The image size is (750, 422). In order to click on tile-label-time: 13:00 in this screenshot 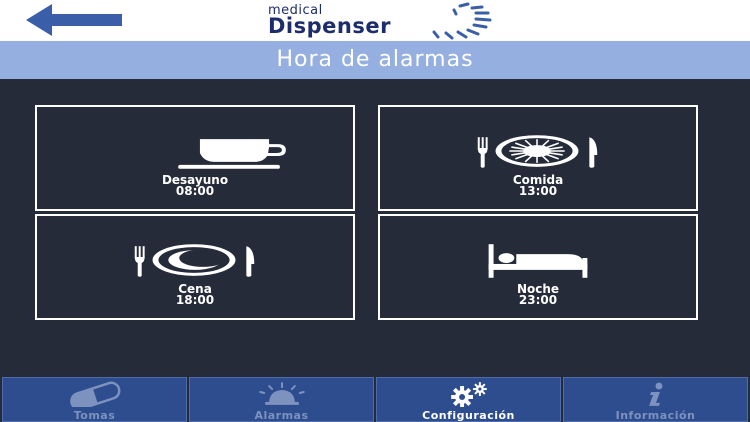, I will do `click(538, 191)`.